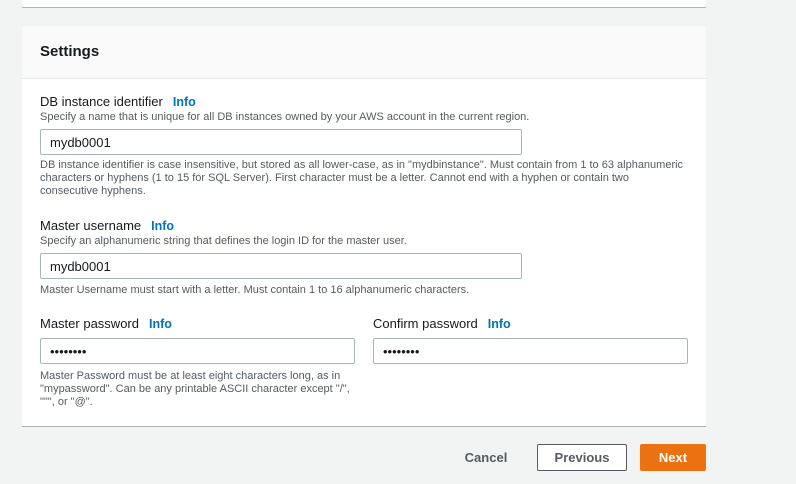 The width and height of the screenshot is (796, 484). What do you see at coordinates (93, 191) in the screenshot?
I see `db-identifier-constraint-line: consecutive hyphens.` at bounding box center [93, 191].